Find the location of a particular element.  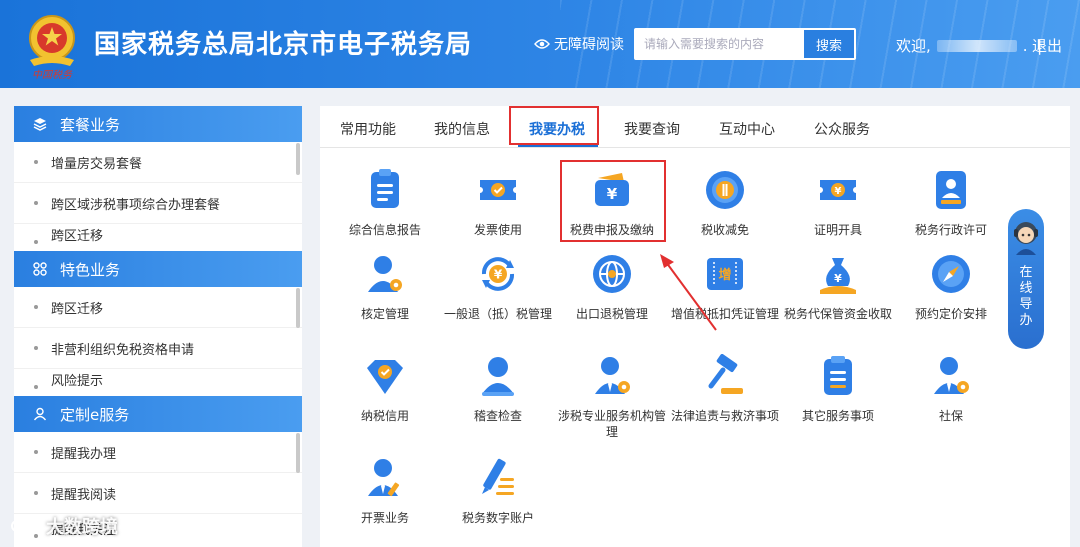

invoice-icon is located at coordinates (498, 190).